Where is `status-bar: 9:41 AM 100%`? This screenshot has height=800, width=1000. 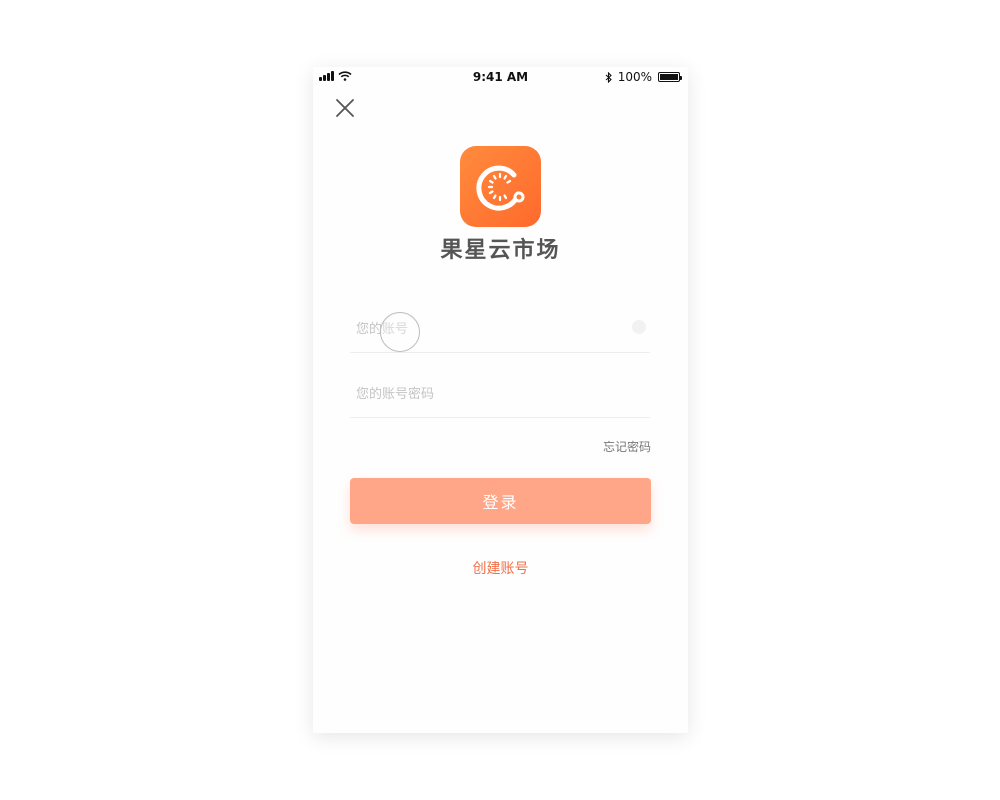 status-bar: 9:41 AM 100% is located at coordinates (500, 77).